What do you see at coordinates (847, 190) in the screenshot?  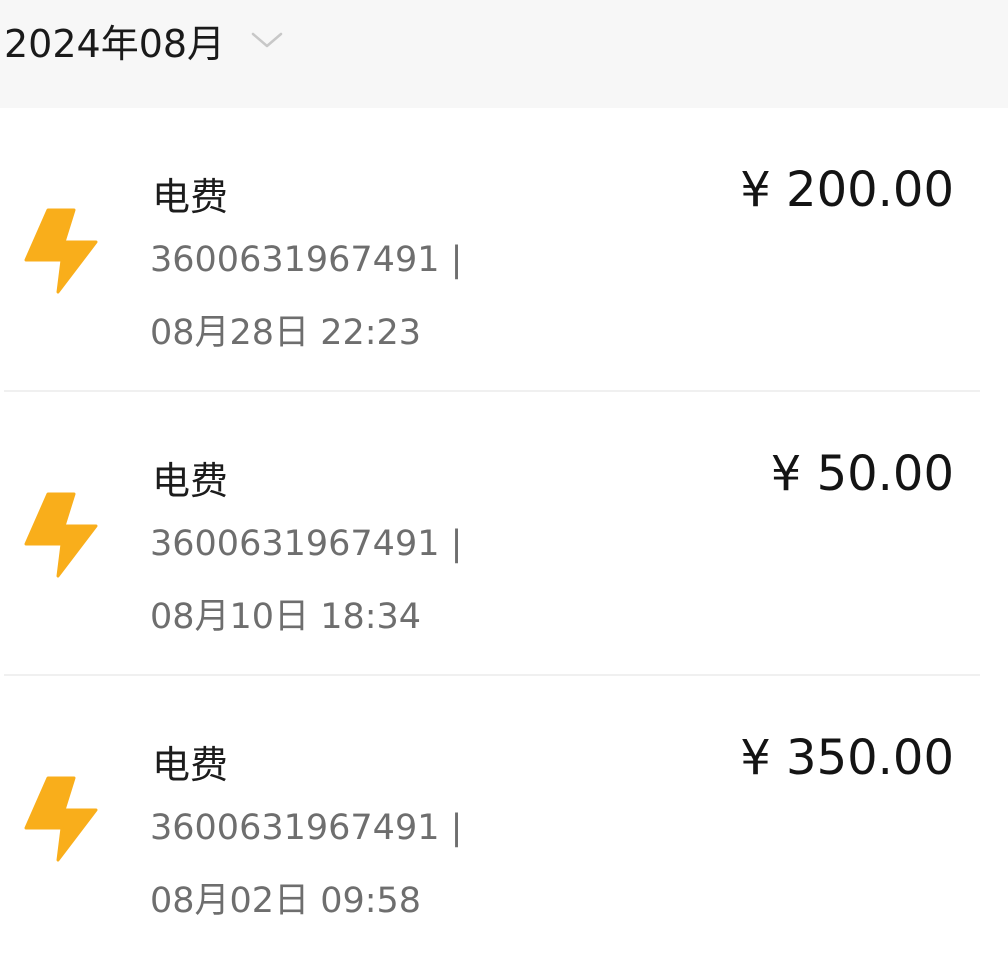 I see `transaction-amount: ¥ 200.00` at bounding box center [847, 190].